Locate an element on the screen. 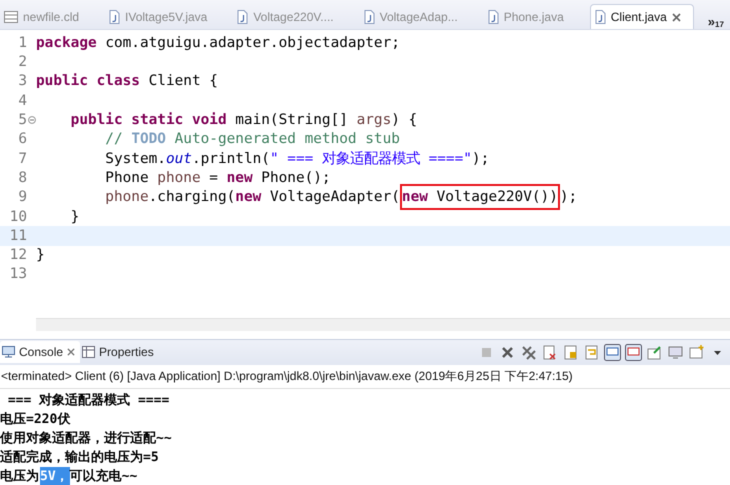 The width and height of the screenshot is (730, 485). line-number: 11 is located at coordinates (17, 236).